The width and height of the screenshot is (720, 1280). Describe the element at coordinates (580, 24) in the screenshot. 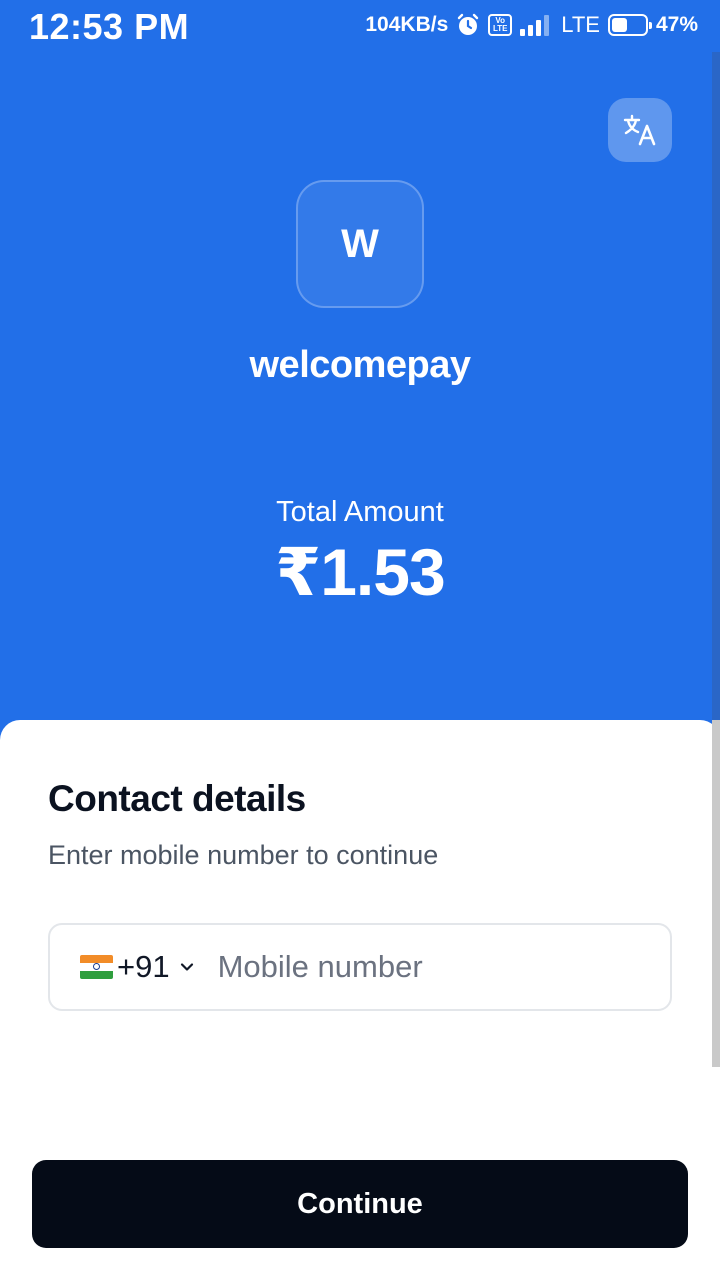

I see `network-type: LTE` at that location.